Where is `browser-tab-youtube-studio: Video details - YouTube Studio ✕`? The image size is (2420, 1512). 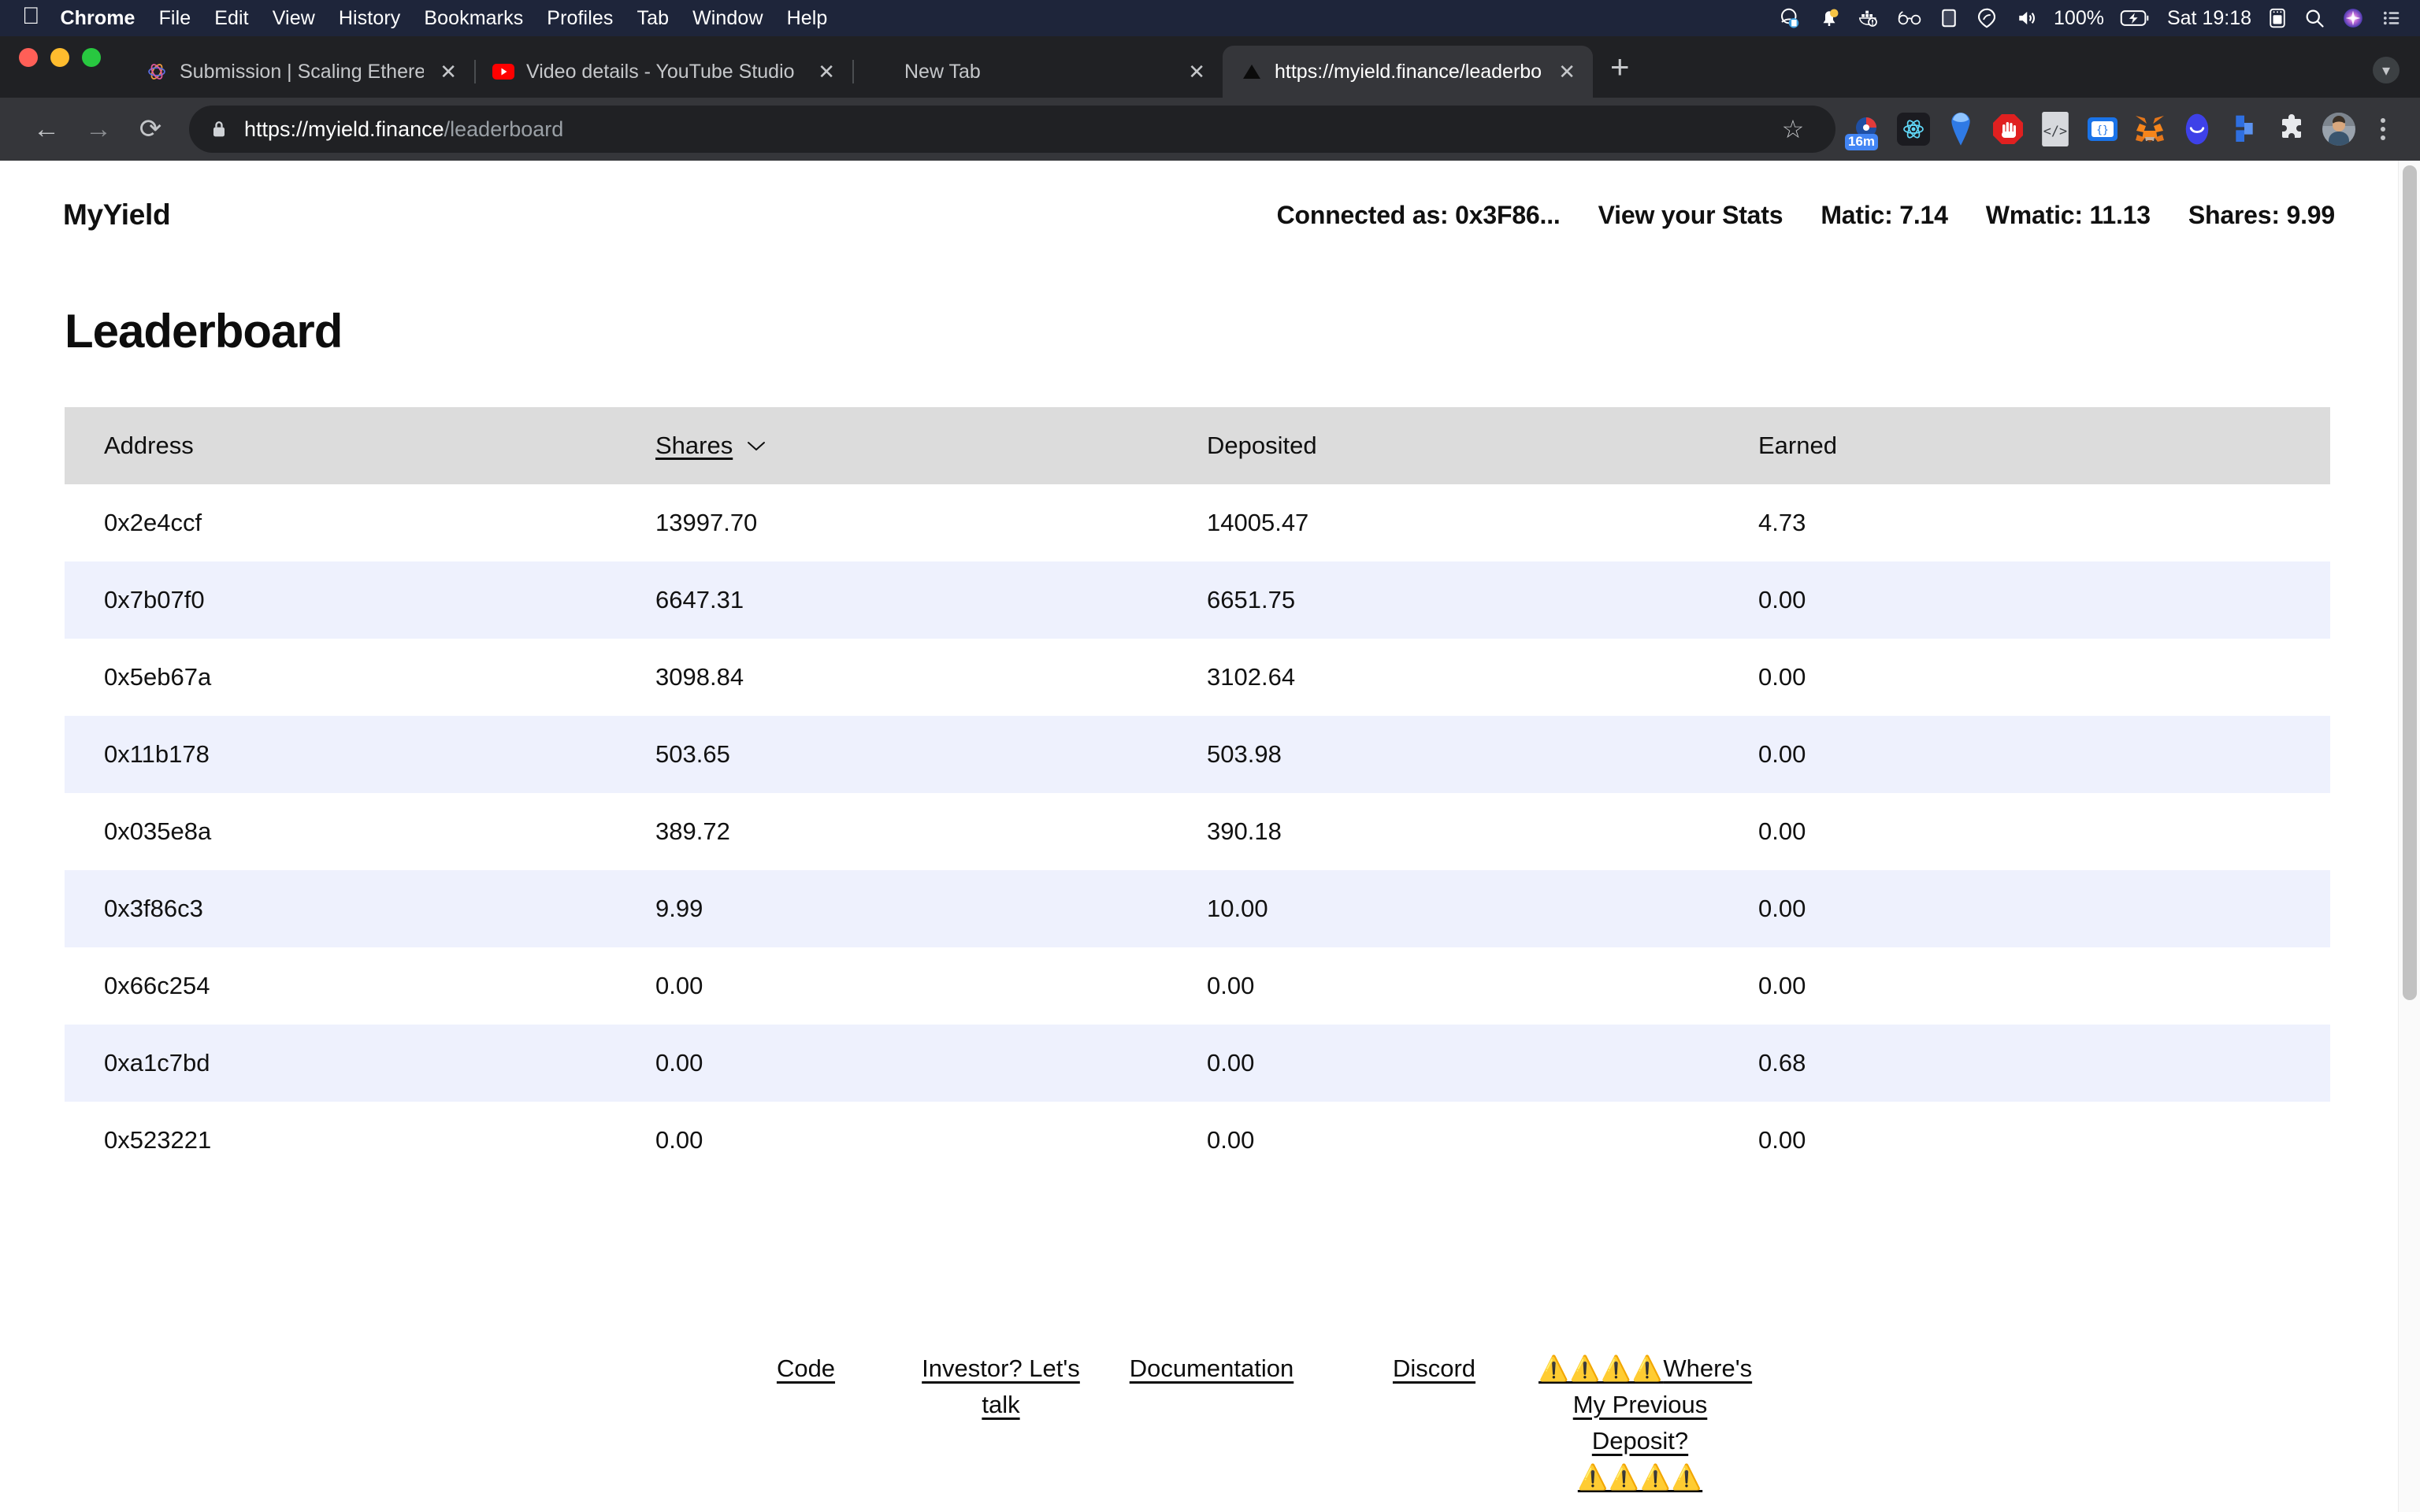
browser-tab-youtube-studio: Video details - YouTube Studio ✕ is located at coordinates (663, 72).